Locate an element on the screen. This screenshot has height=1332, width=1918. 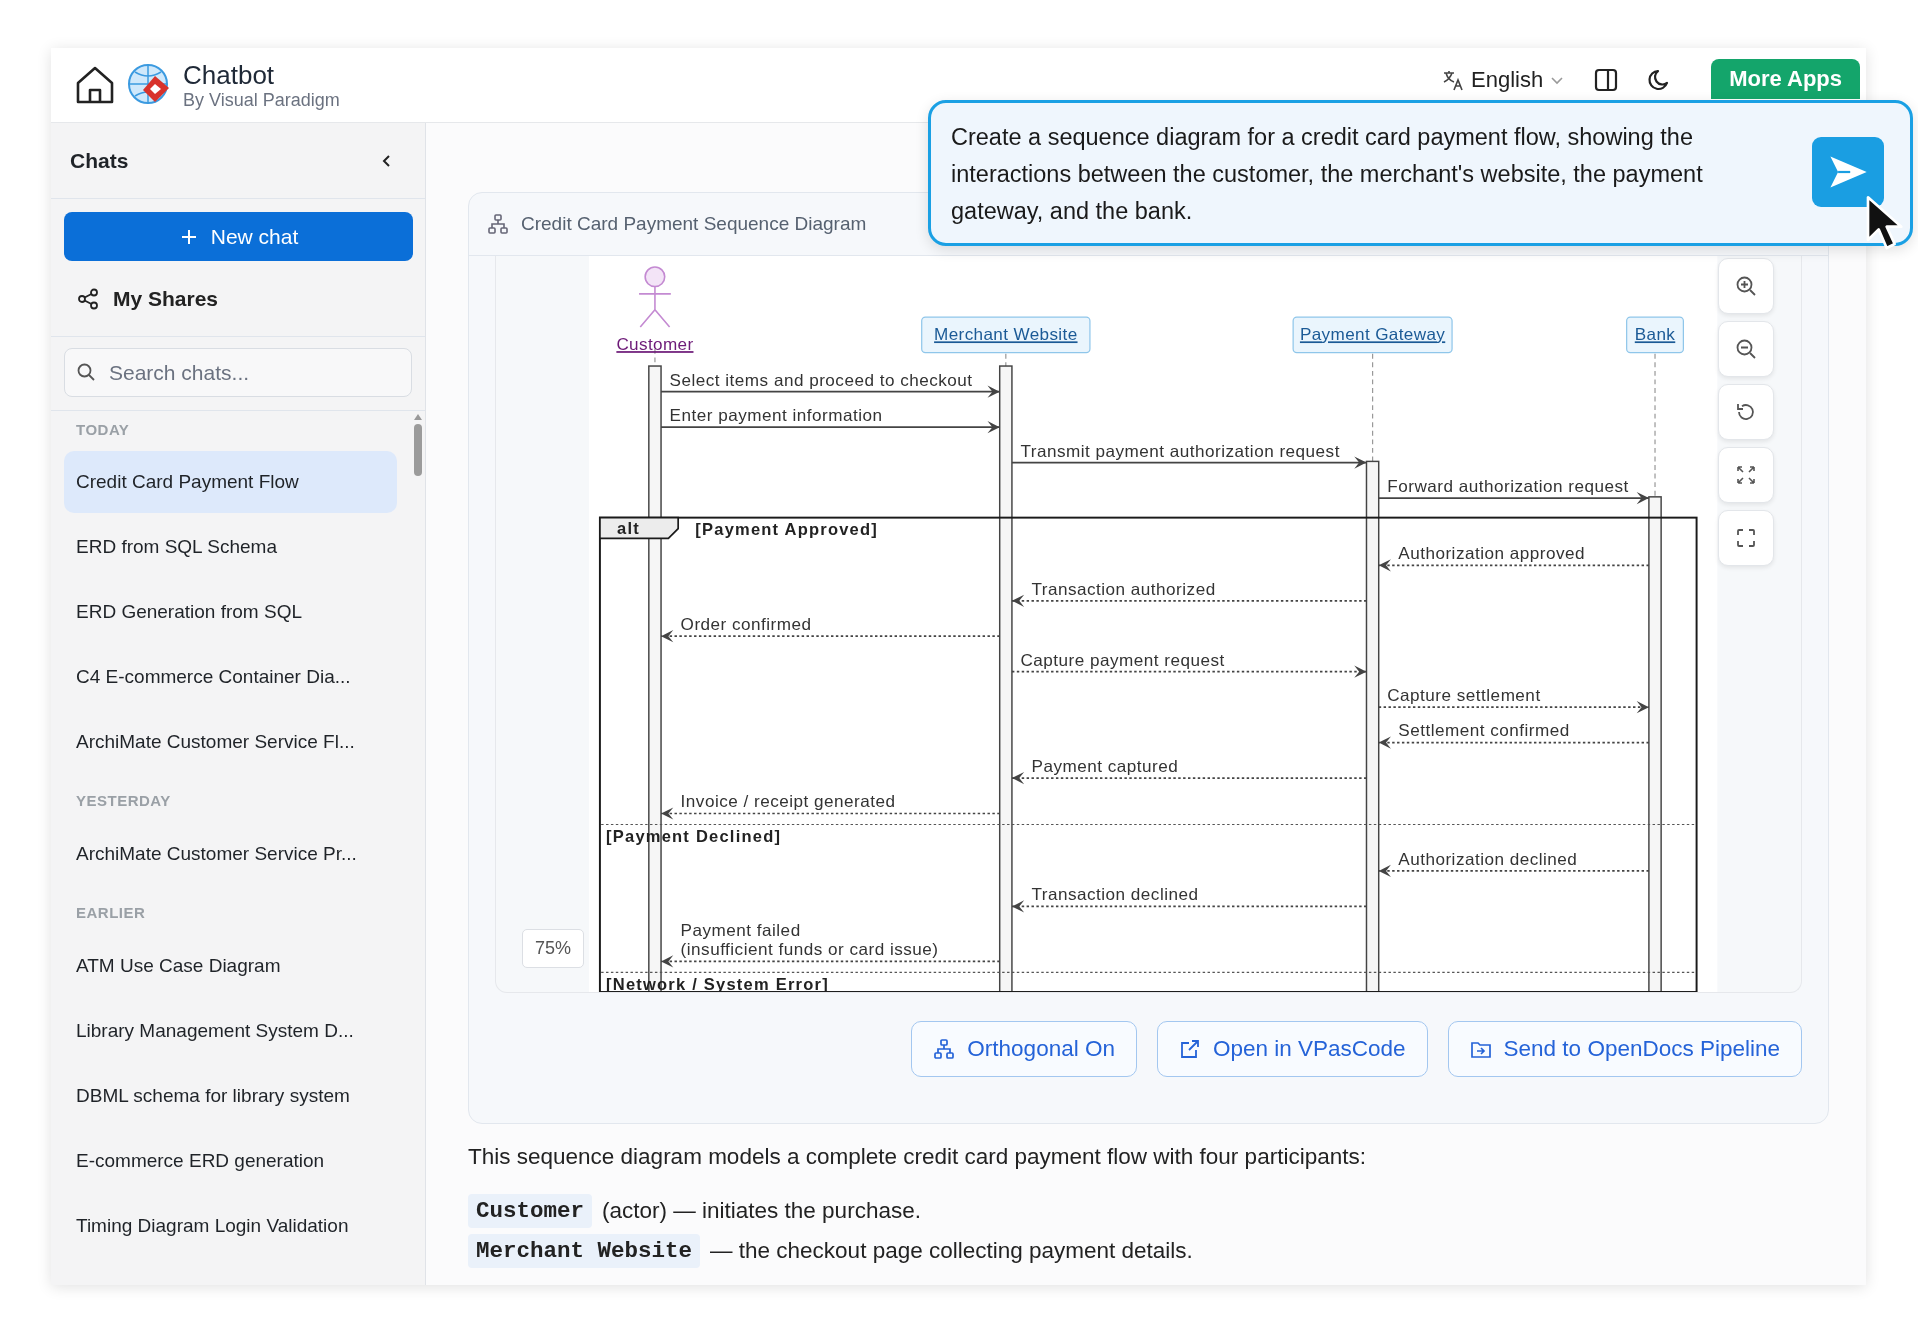
zoom-in-button is located at coordinates (1746, 286).